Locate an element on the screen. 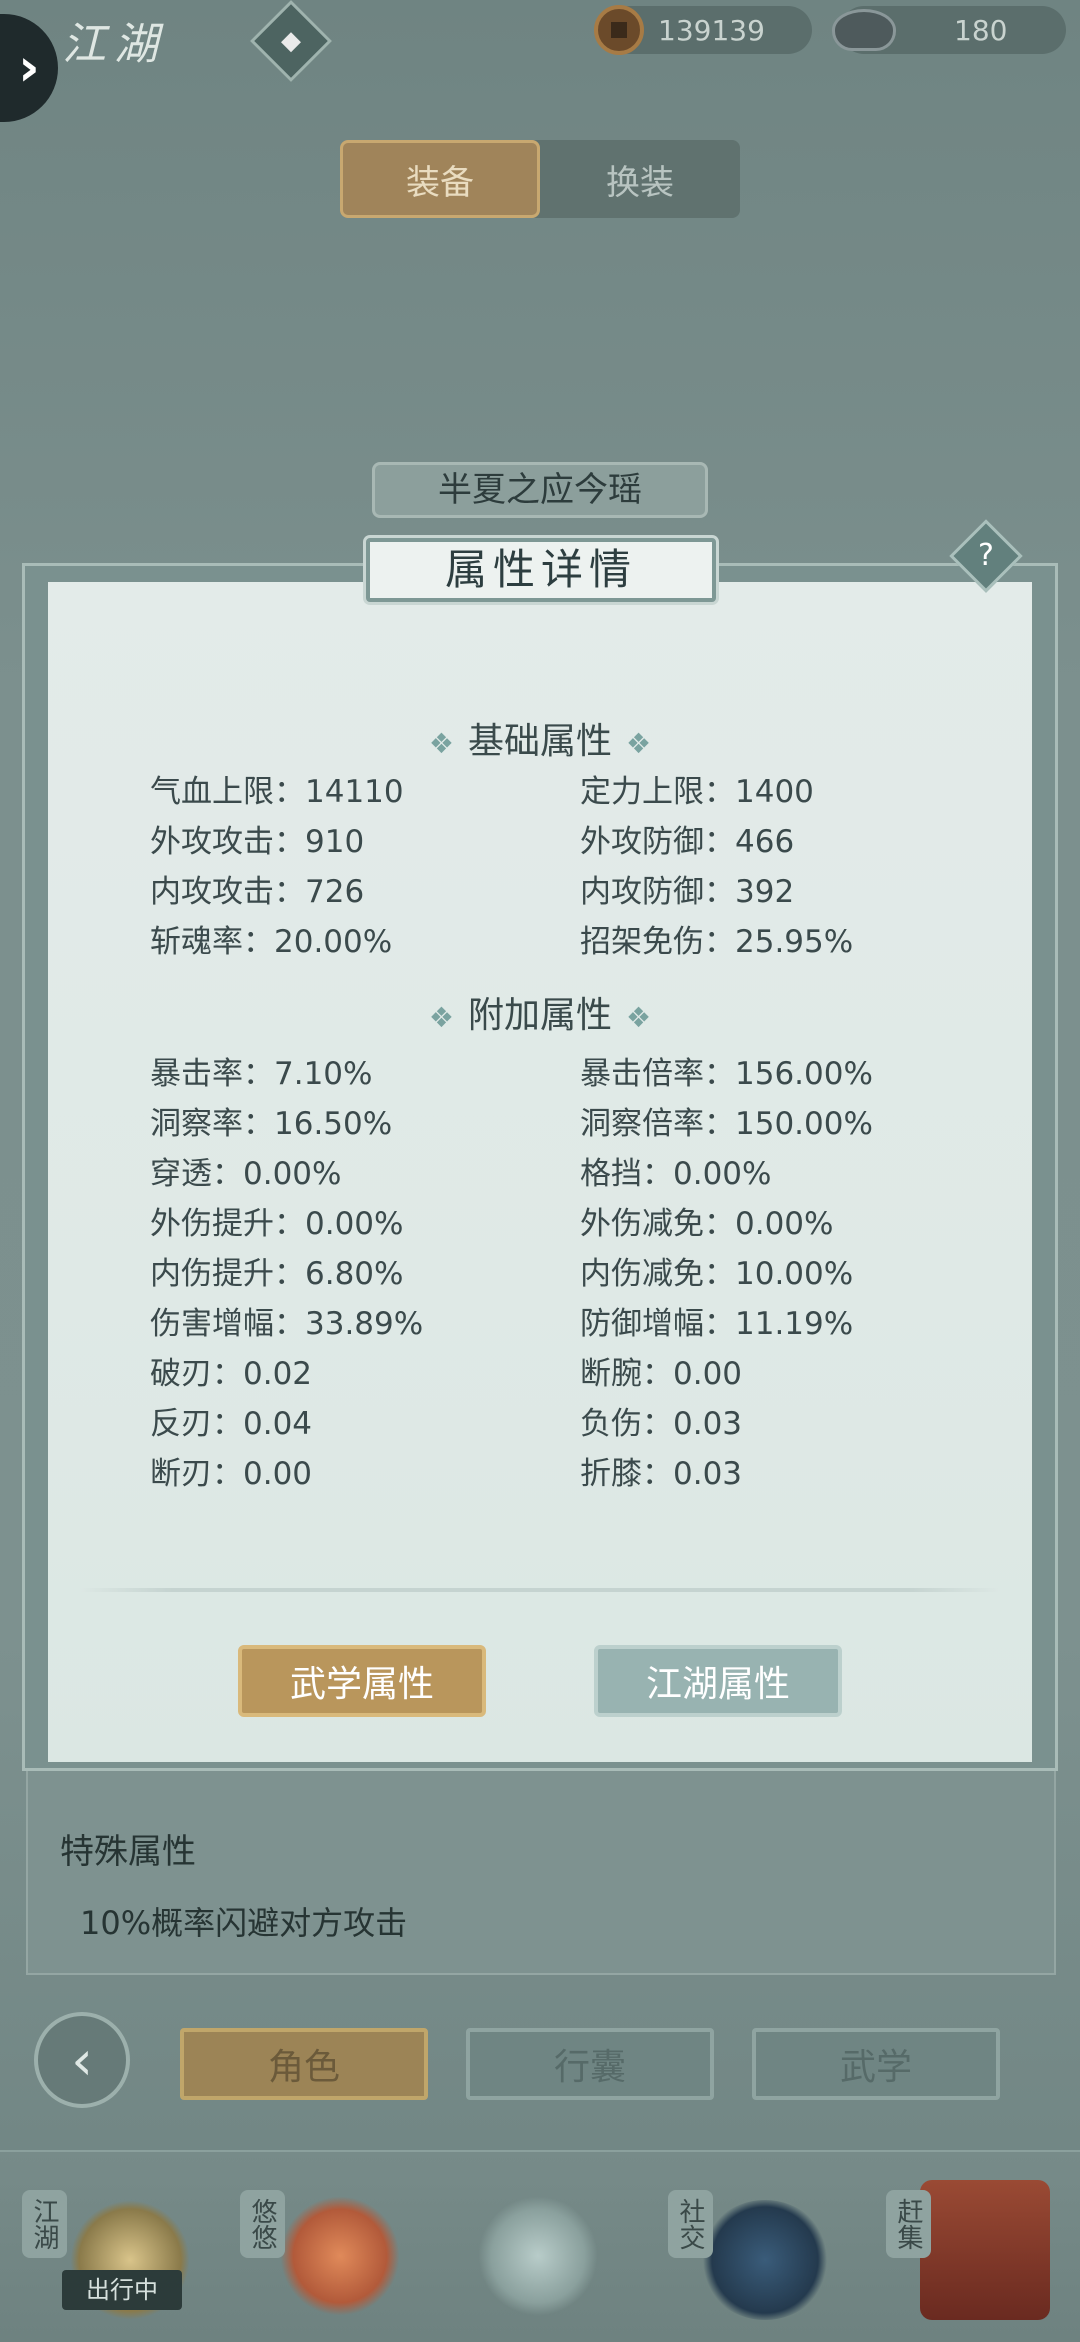 This screenshot has height=2342, width=1080. copper-coin-icon is located at coordinates (619, 30).